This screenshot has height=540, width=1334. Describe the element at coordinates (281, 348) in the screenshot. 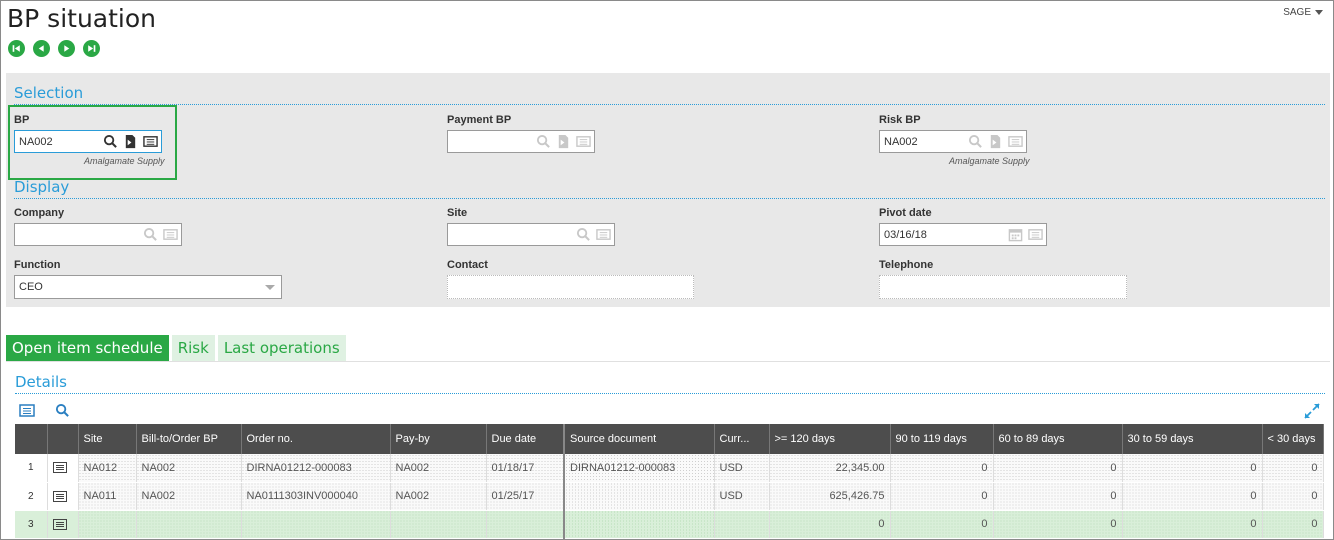

I see `tab-last-operations: Last operations` at that location.